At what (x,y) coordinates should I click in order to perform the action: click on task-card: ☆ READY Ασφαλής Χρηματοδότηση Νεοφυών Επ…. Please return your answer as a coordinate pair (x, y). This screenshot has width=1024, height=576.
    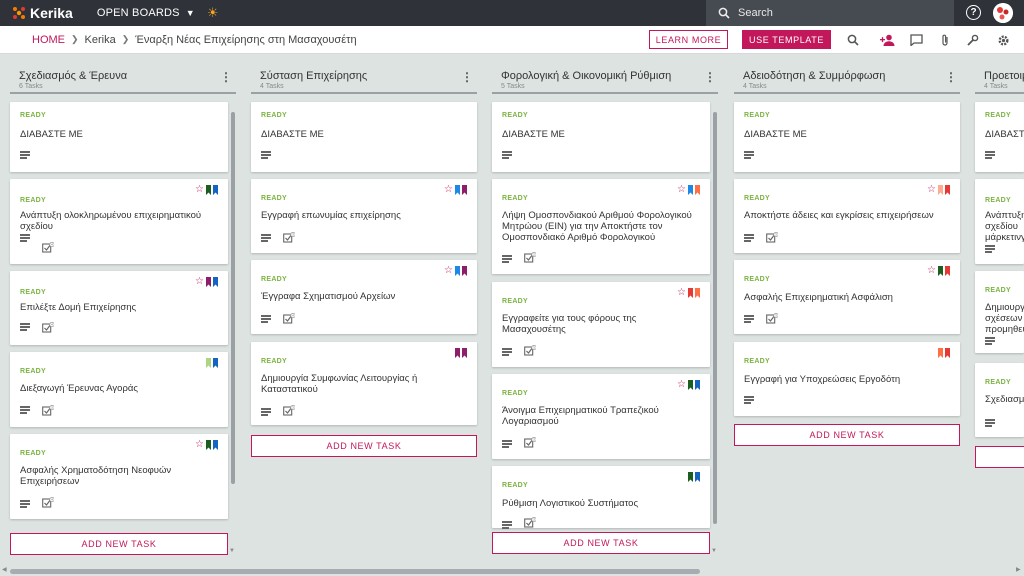
    Looking at the image, I should click on (119, 476).